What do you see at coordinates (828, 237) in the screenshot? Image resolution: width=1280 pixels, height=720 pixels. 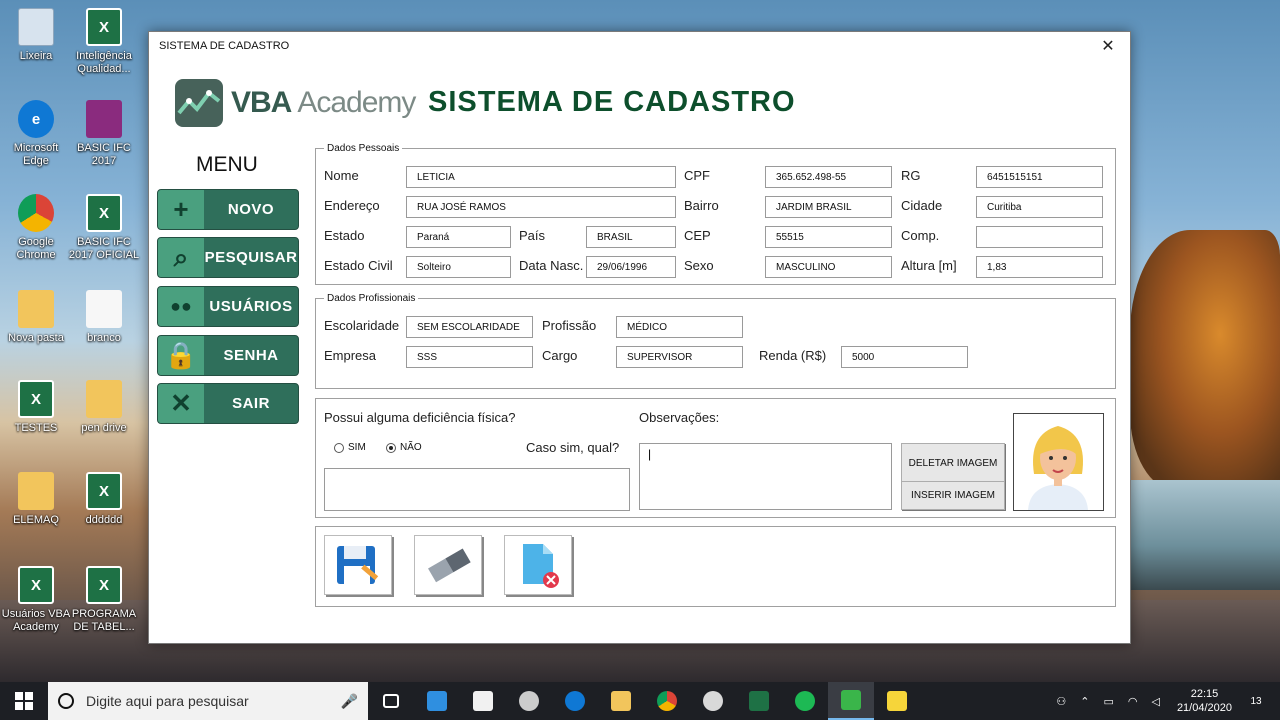 I see `cep-field: 55515` at bounding box center [828, 237].